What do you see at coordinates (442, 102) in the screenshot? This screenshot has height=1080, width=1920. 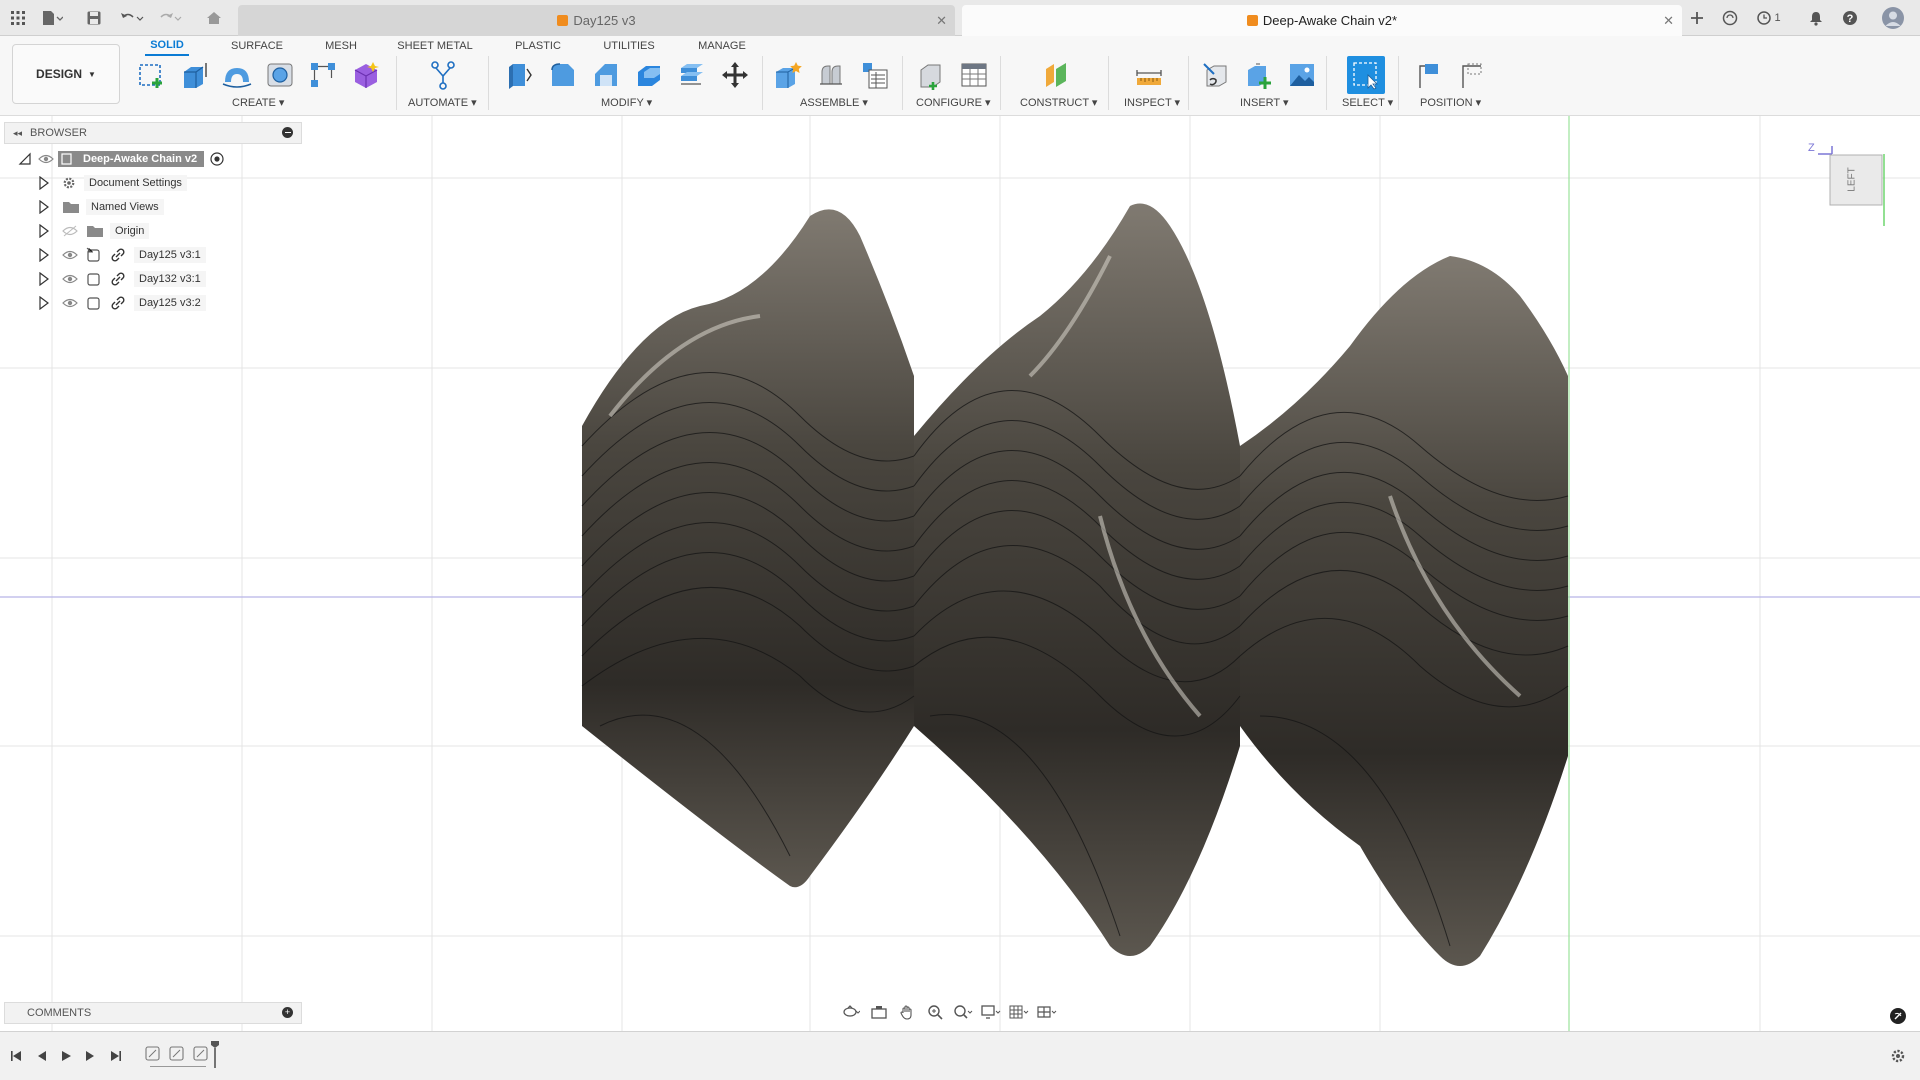 I see `automate-menu: AUTOMATE ▾` at bounding box center [442, 102].